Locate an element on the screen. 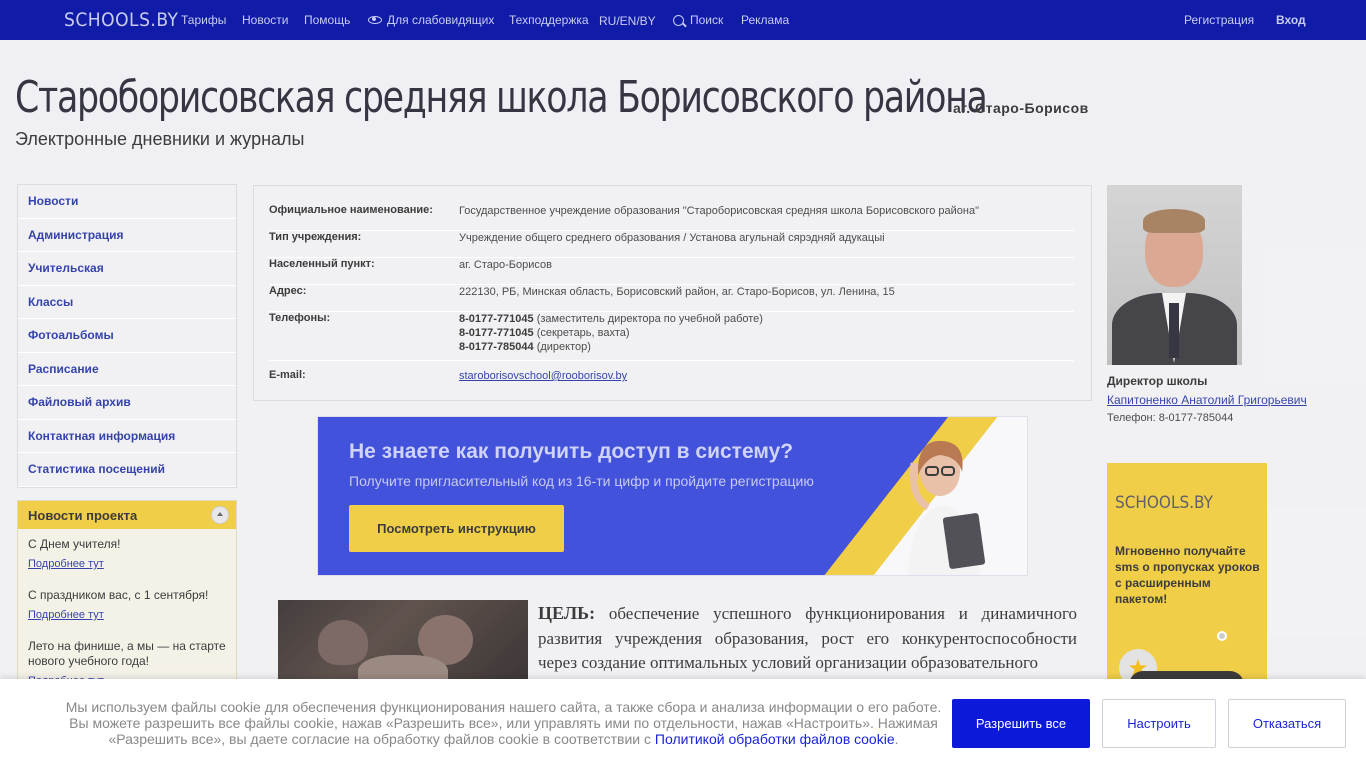  info-value: staroborisovschool@rooborisov.by is located at coordinates (543, 376).